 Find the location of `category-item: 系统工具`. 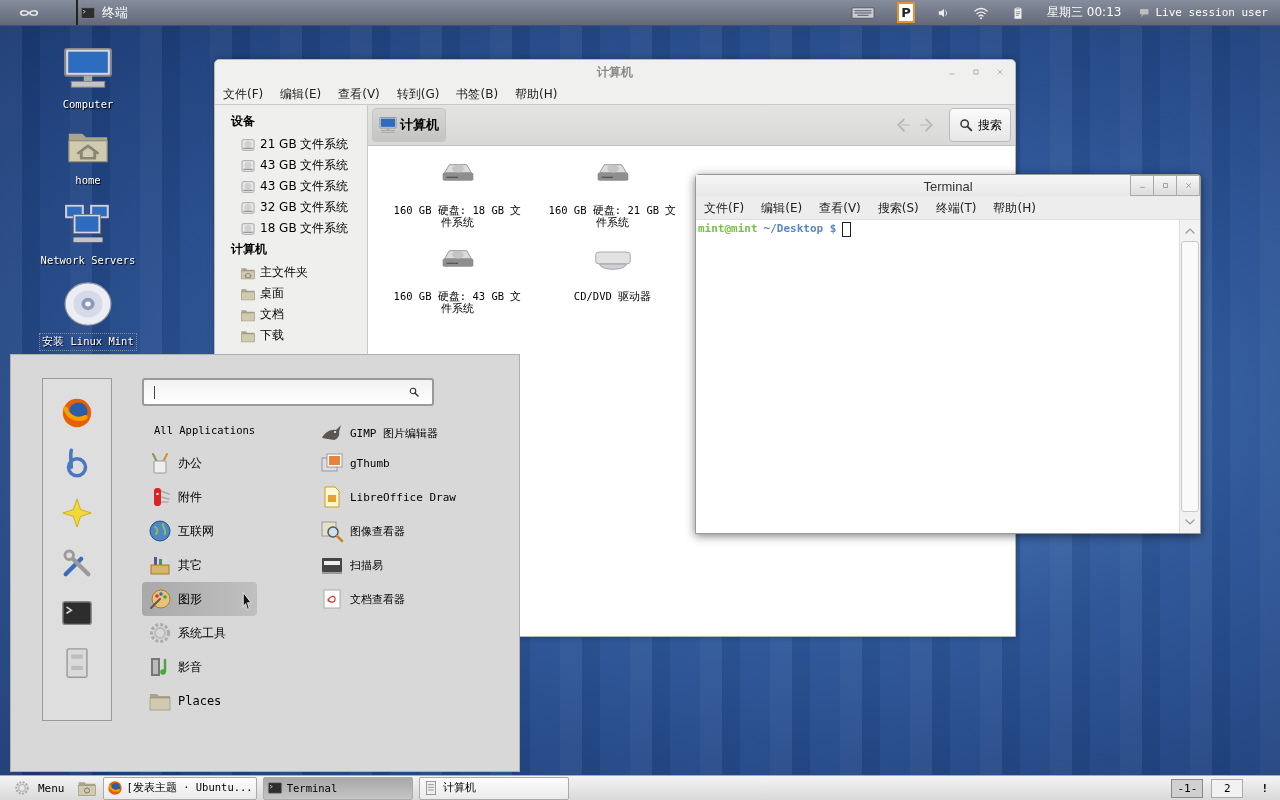

category-item: 系统工具 is located at coordinates (199, 633).